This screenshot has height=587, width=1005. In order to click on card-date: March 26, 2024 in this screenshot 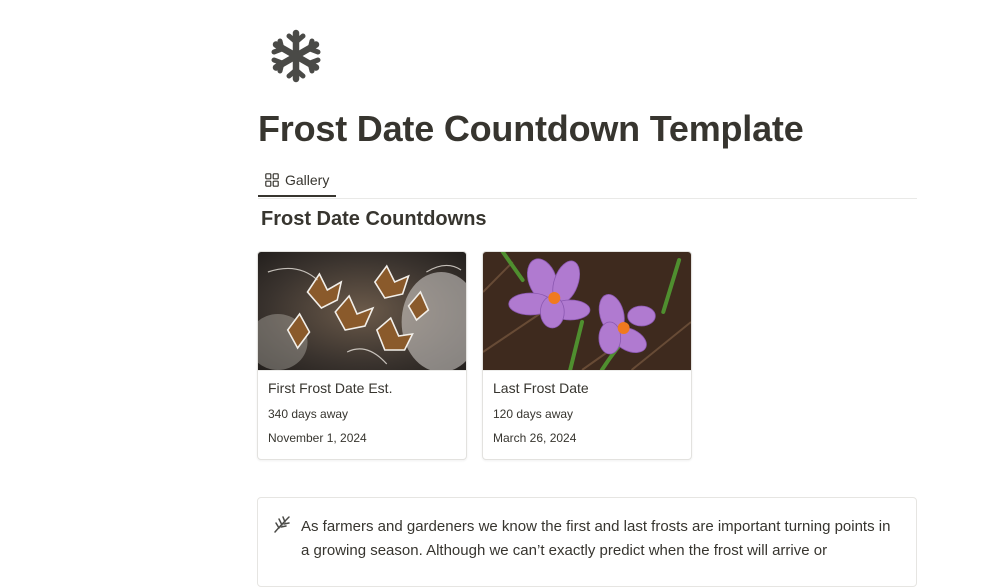, I will do `click(535, 438)`.